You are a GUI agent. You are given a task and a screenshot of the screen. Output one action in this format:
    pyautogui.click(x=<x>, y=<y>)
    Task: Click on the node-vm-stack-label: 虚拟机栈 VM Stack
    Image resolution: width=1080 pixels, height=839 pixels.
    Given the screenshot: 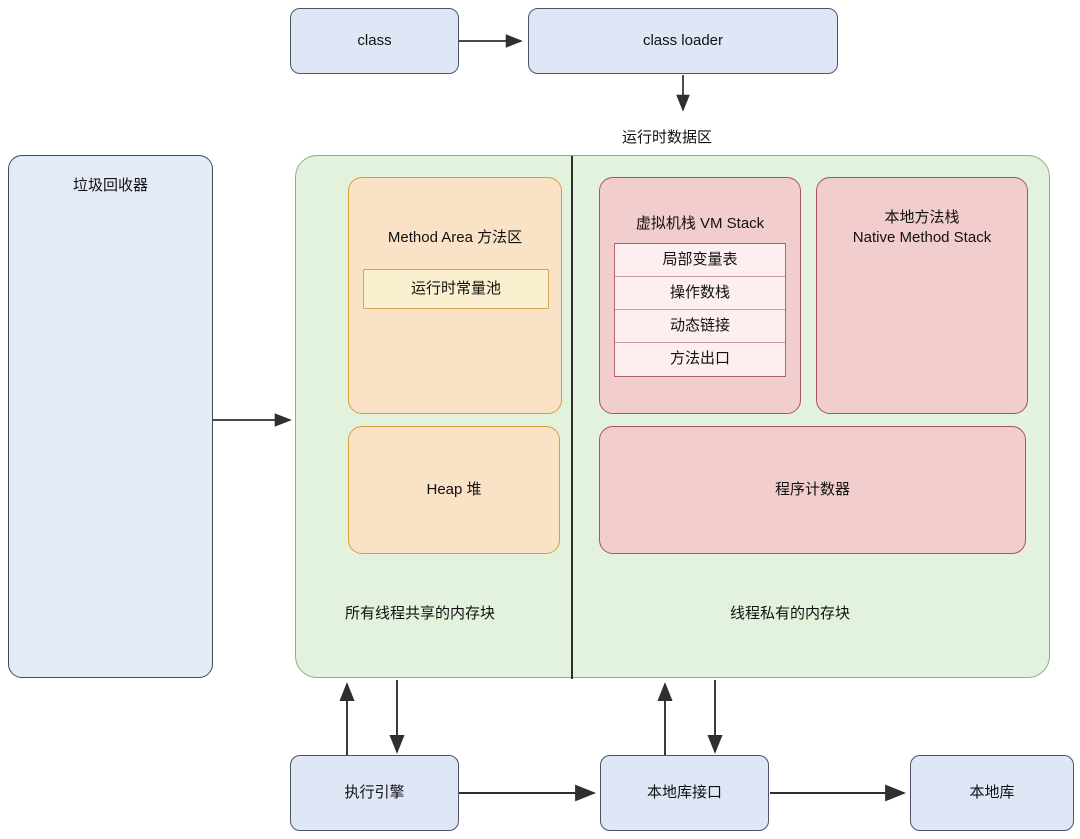 What is the action you would take?
    pyautogui.click(x=700, y=223)
    